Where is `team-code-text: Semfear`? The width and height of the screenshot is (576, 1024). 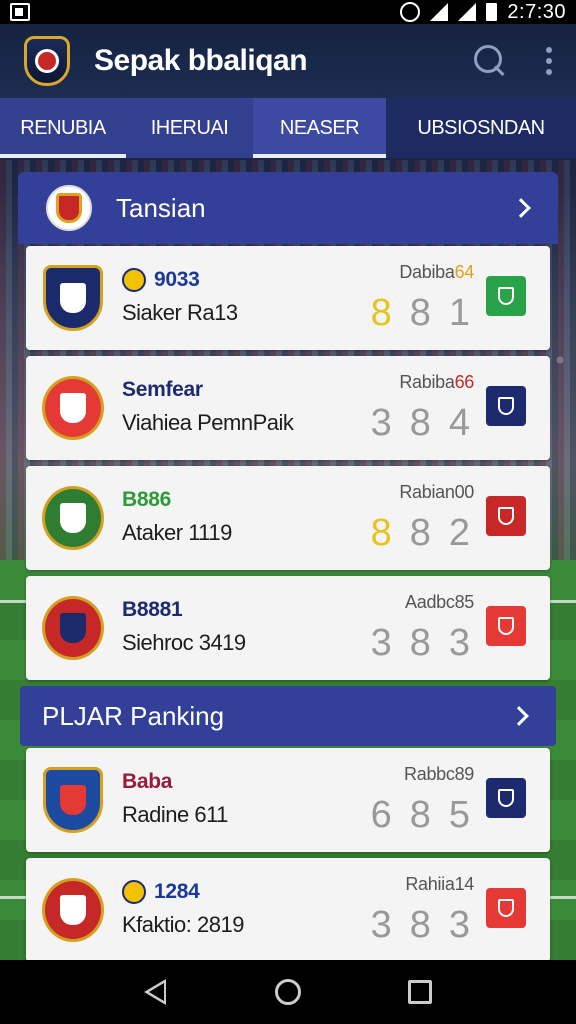
team-code-text: Semfear is located at coordinates (162, 389).